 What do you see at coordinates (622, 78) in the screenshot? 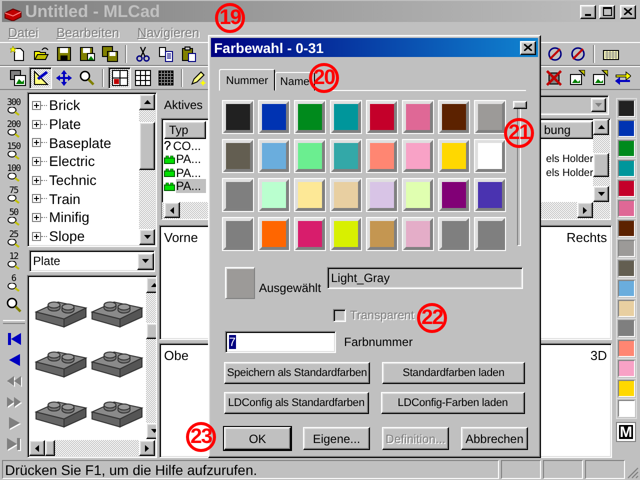
I see `swap-arrows-icon` at bounding box center [622, 78].